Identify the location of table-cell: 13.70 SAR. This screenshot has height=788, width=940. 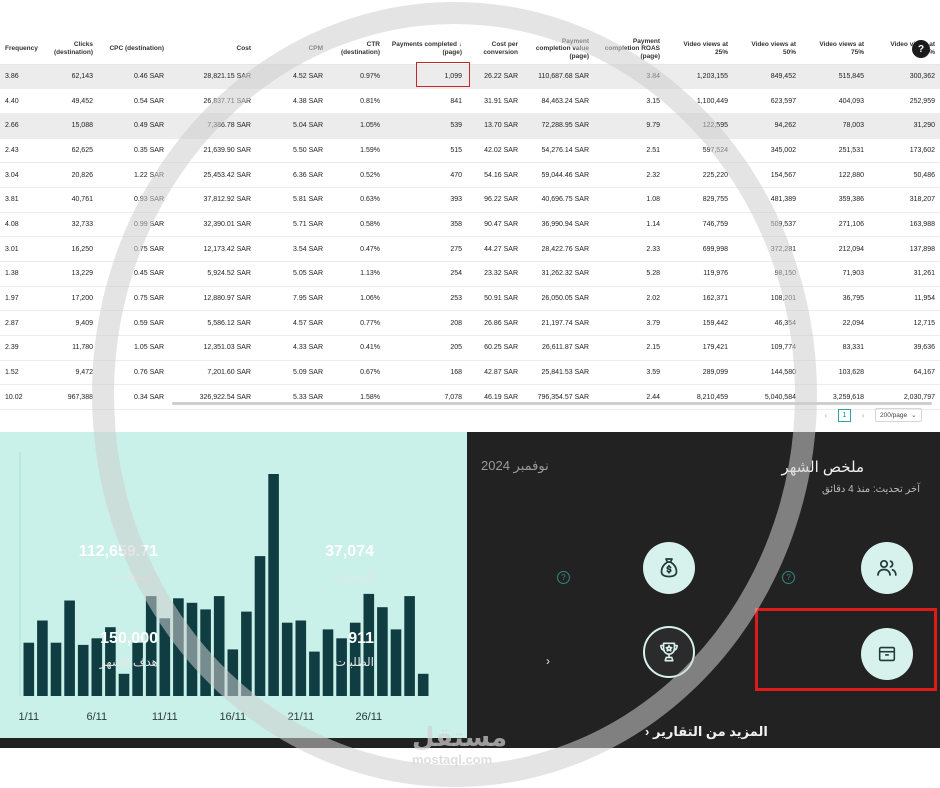
(495, 126).